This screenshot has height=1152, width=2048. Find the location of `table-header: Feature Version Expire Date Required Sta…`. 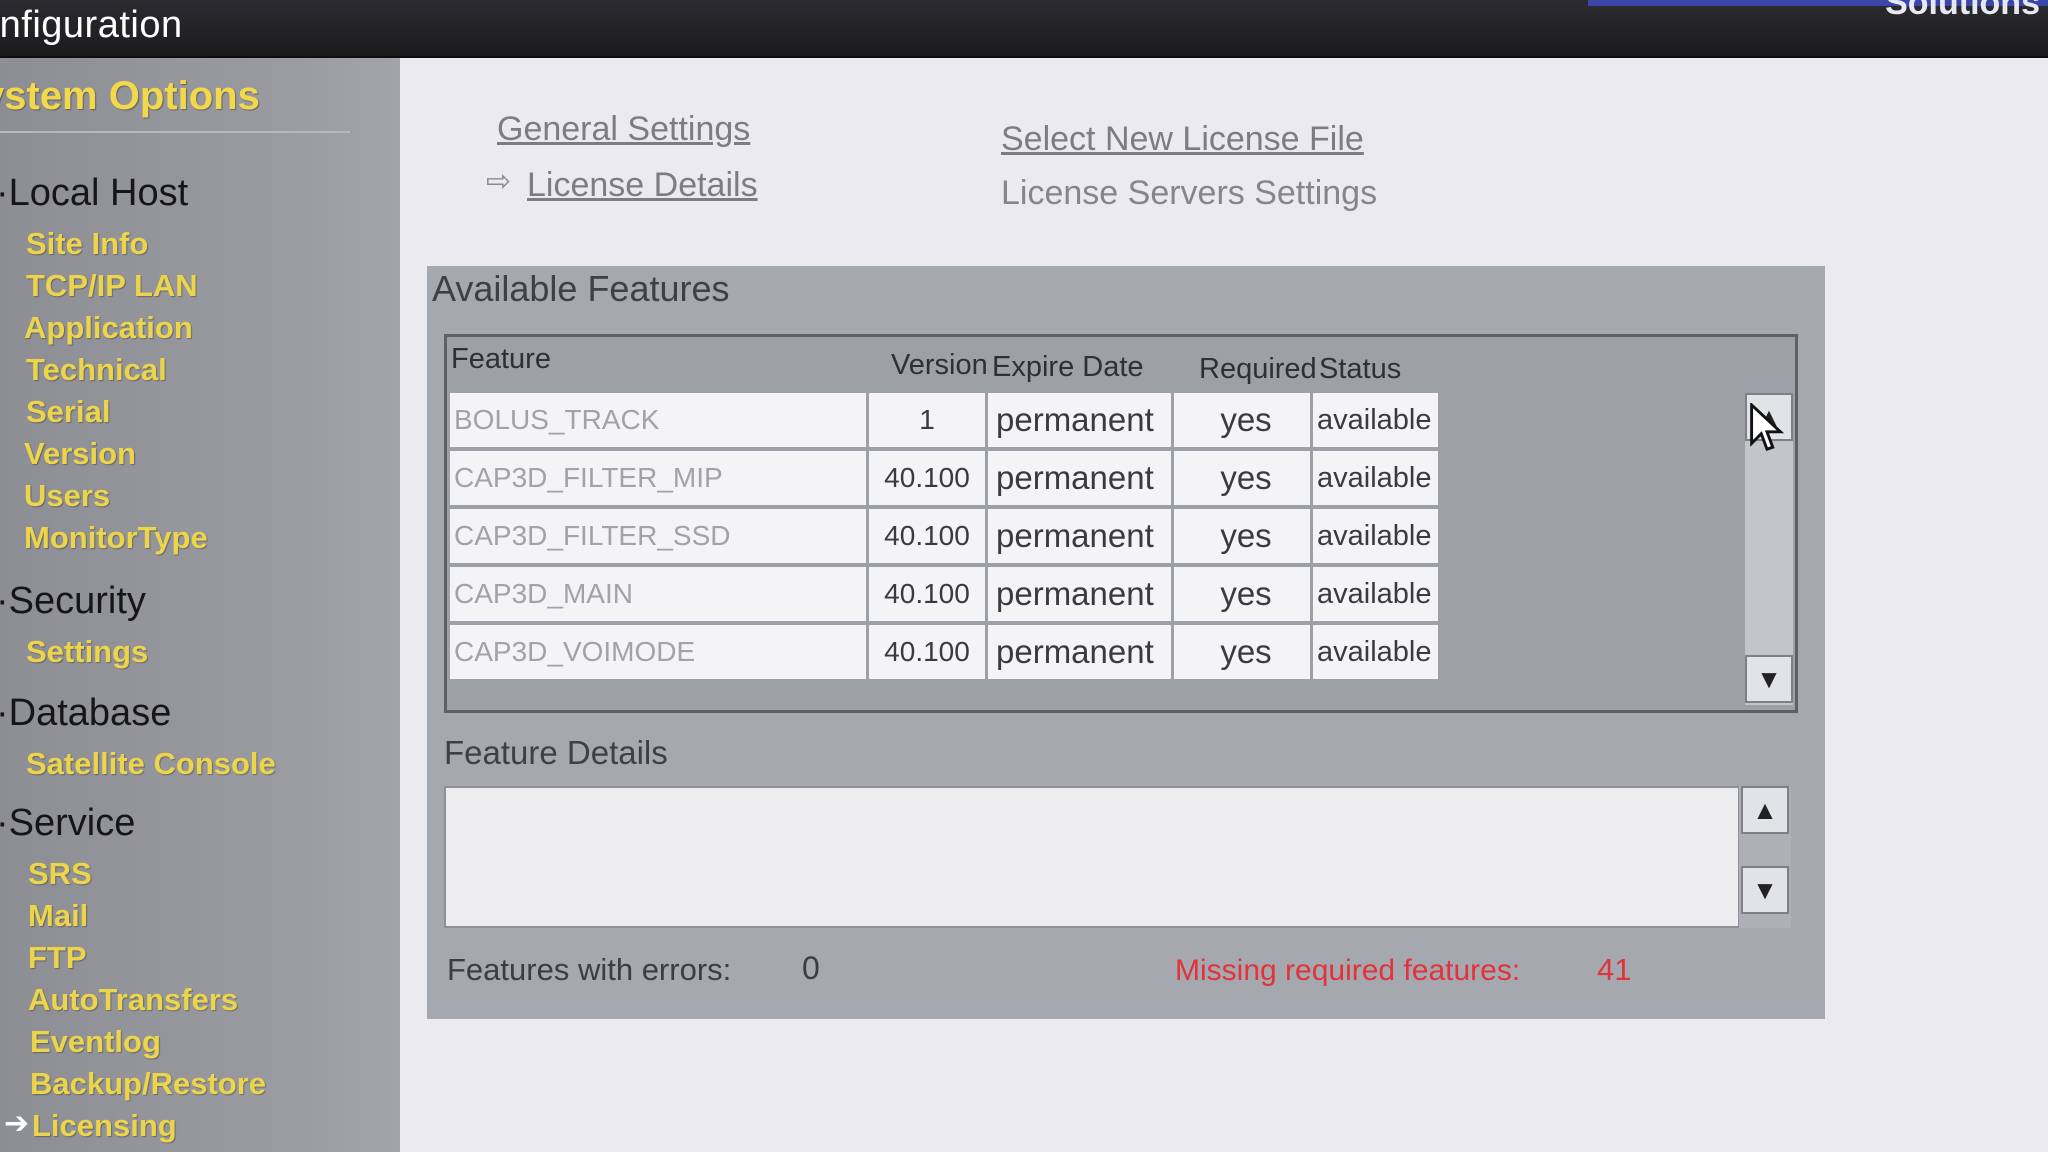

table-header: Feature Version Expire Date Required Sta… is located at coordinates (1121, 364).